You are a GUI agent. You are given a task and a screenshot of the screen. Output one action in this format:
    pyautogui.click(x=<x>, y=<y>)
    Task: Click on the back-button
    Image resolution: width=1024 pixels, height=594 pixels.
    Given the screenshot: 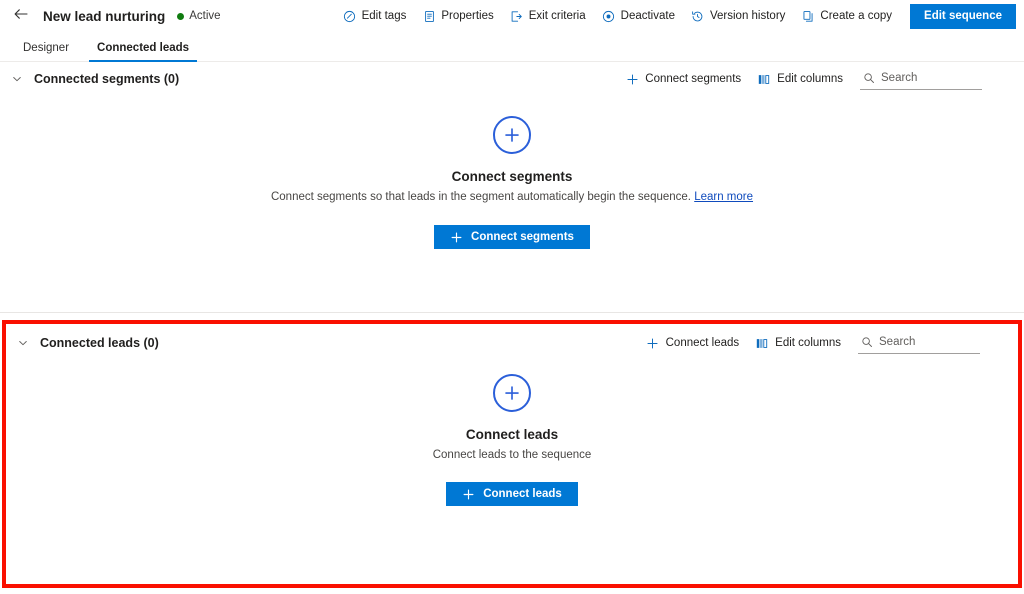 What is the action you would take?
    pyautogui.click(x=21, y=16)
    